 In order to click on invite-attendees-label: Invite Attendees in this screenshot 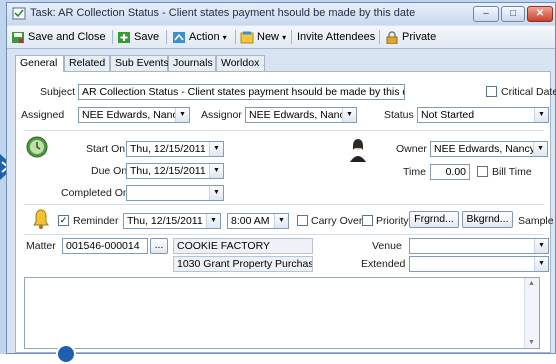, I will do `click(336, 37)`.